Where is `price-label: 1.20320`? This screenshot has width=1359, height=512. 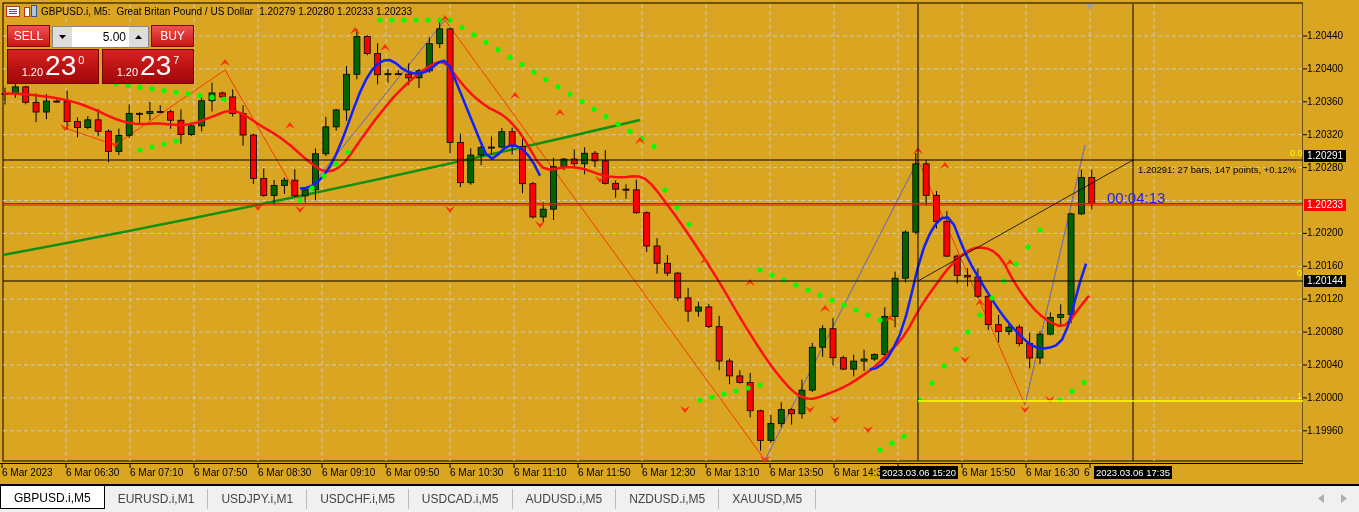
price-label: 1.20320 is located at coordinates (1325, 134).